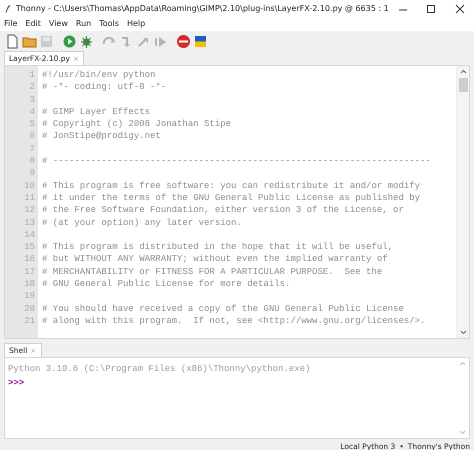 The width and height of the screenshot is (474, 450). I want to click on line-number: 9, so click(32, 173).